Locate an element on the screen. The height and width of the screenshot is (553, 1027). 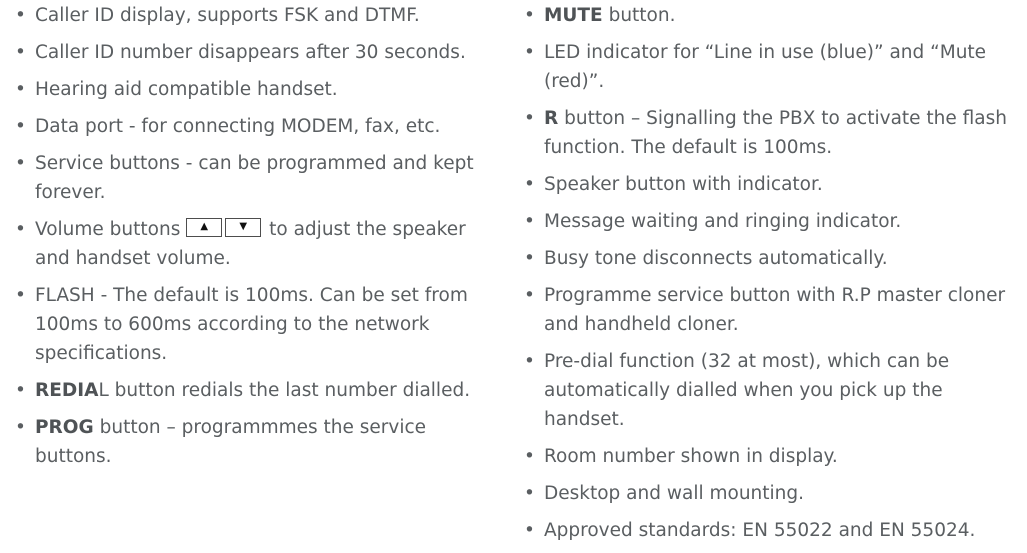
feature-item-mounting: • Desktop and wall mounting. is located at coordinates (772, 493).